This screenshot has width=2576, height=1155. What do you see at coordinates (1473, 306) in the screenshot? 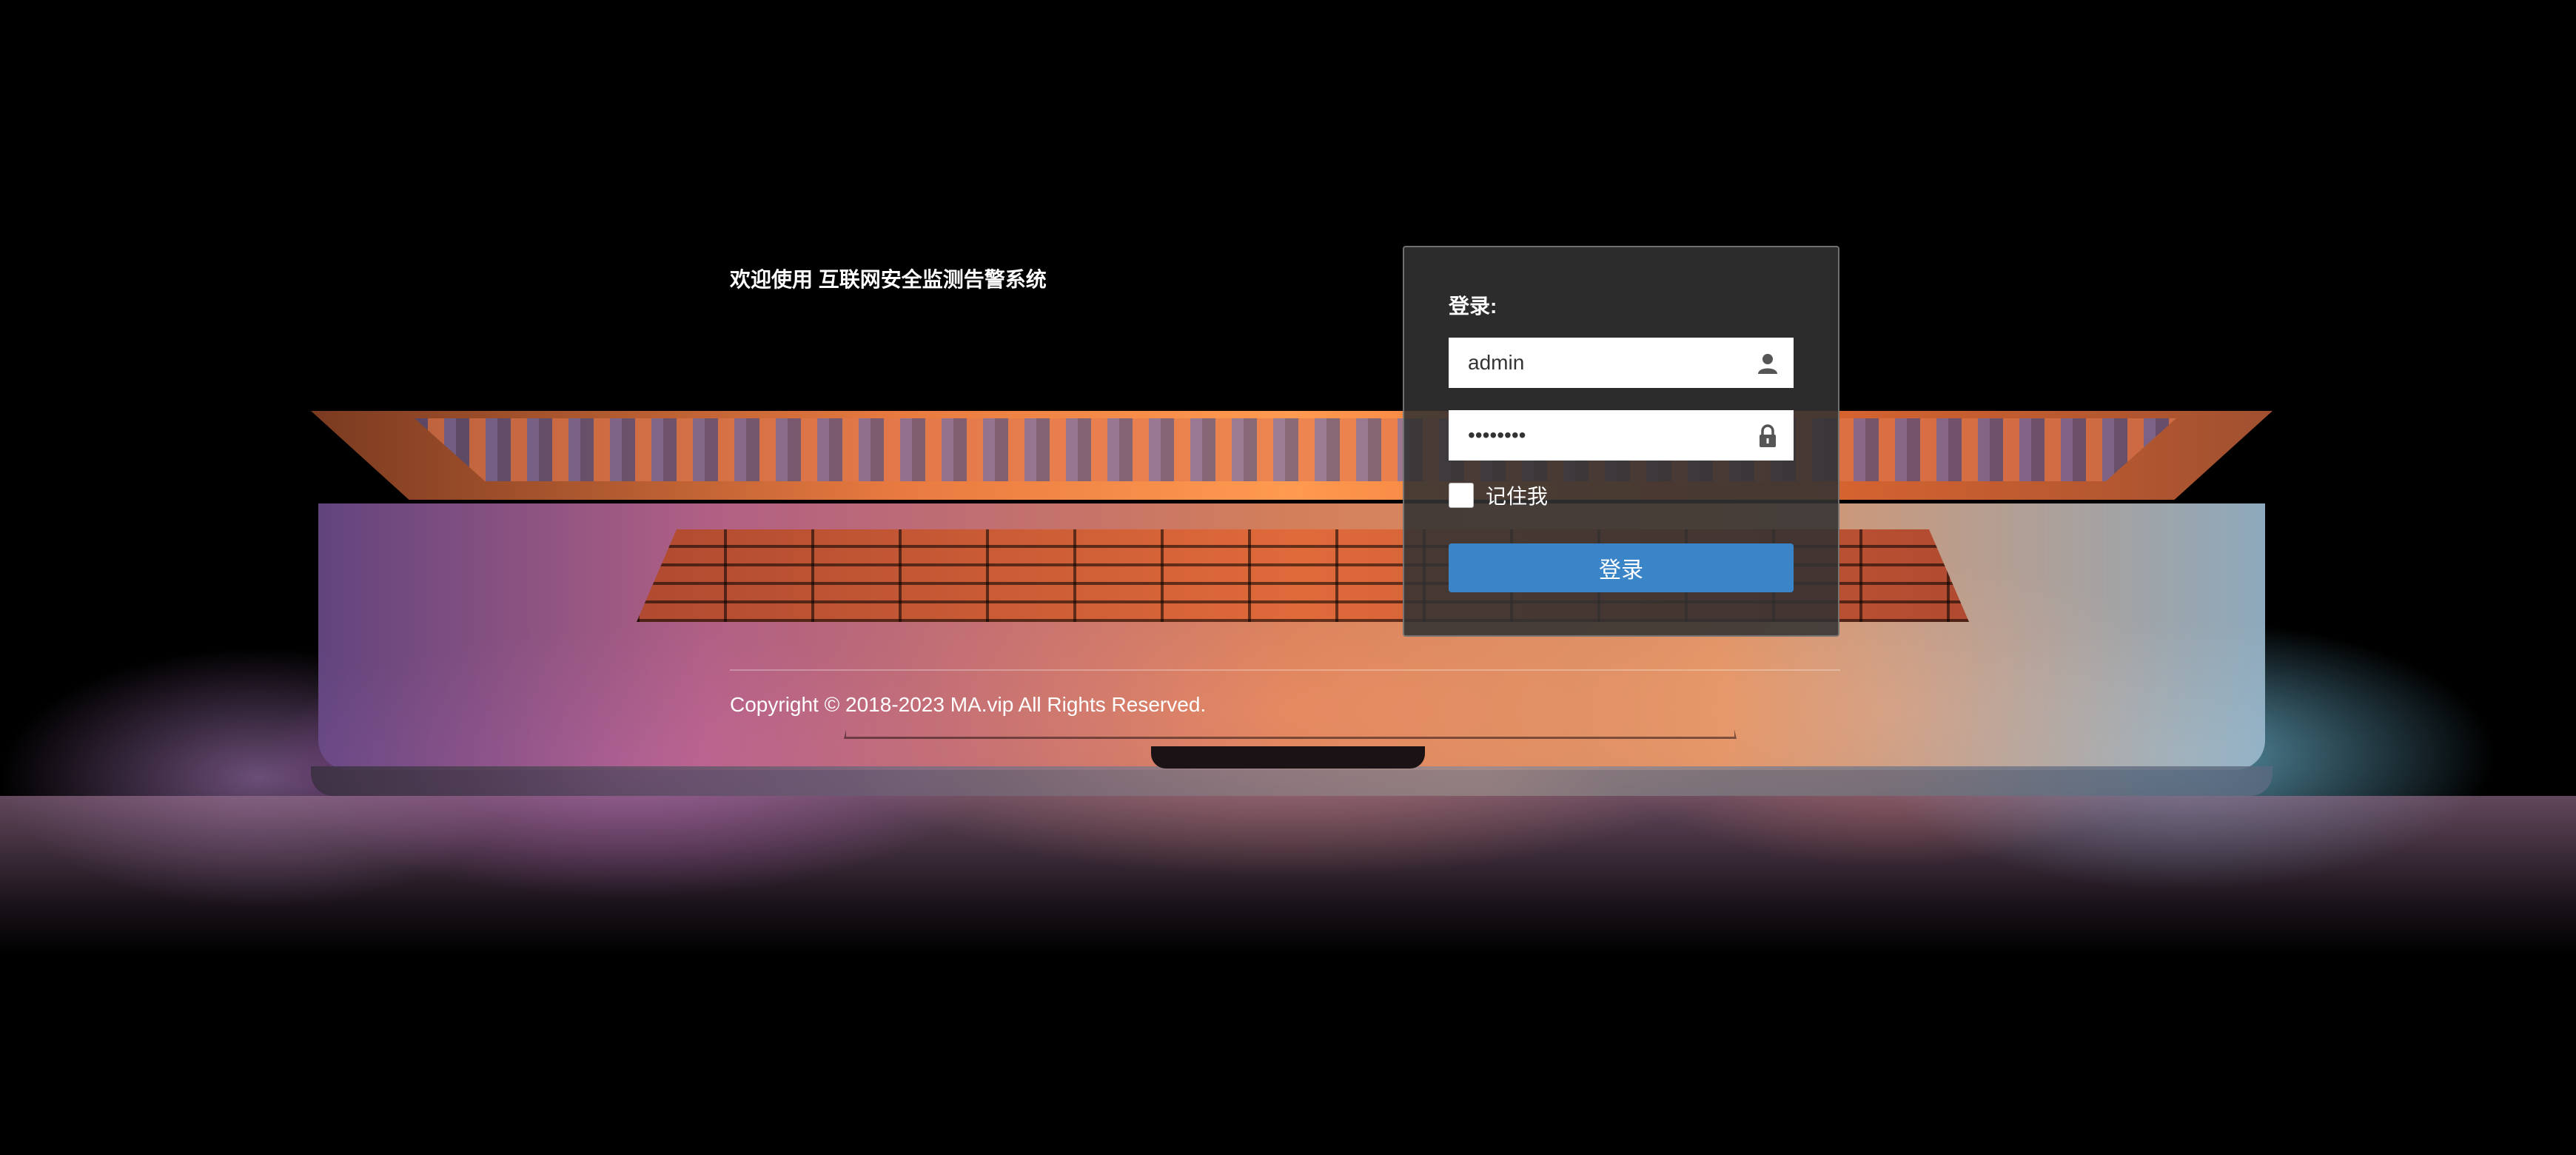
I see `login-title: 登录:` at bounding box center [1473, 306].